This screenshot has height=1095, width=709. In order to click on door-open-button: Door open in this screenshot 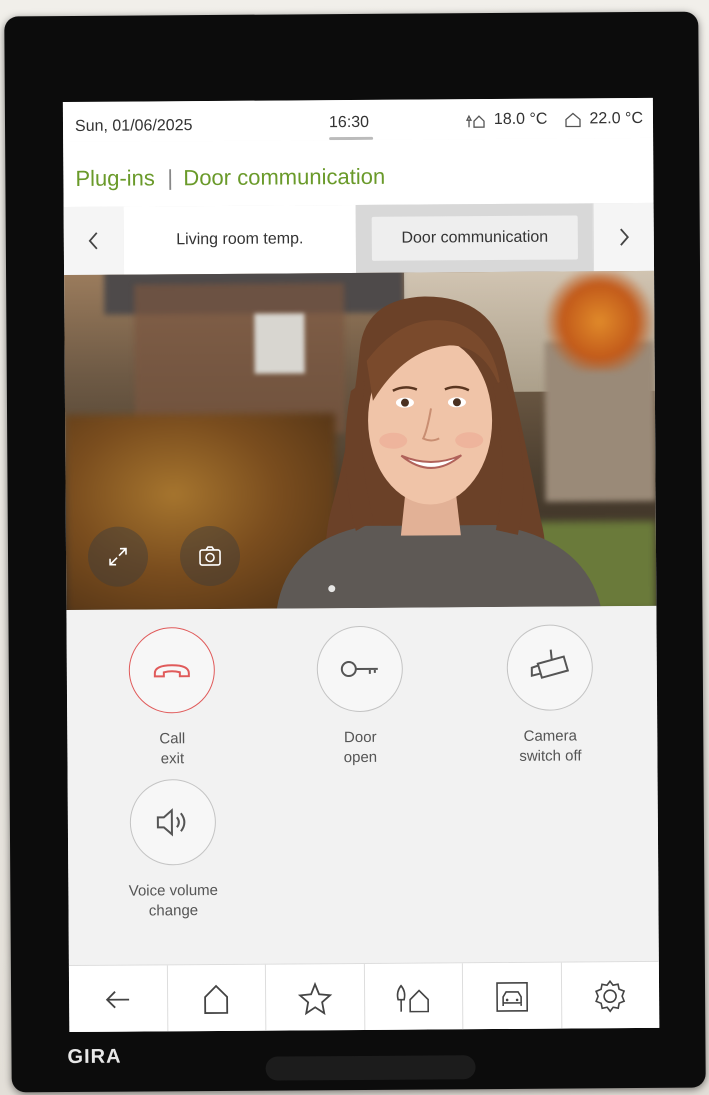, I will do `click(360, 697)`.